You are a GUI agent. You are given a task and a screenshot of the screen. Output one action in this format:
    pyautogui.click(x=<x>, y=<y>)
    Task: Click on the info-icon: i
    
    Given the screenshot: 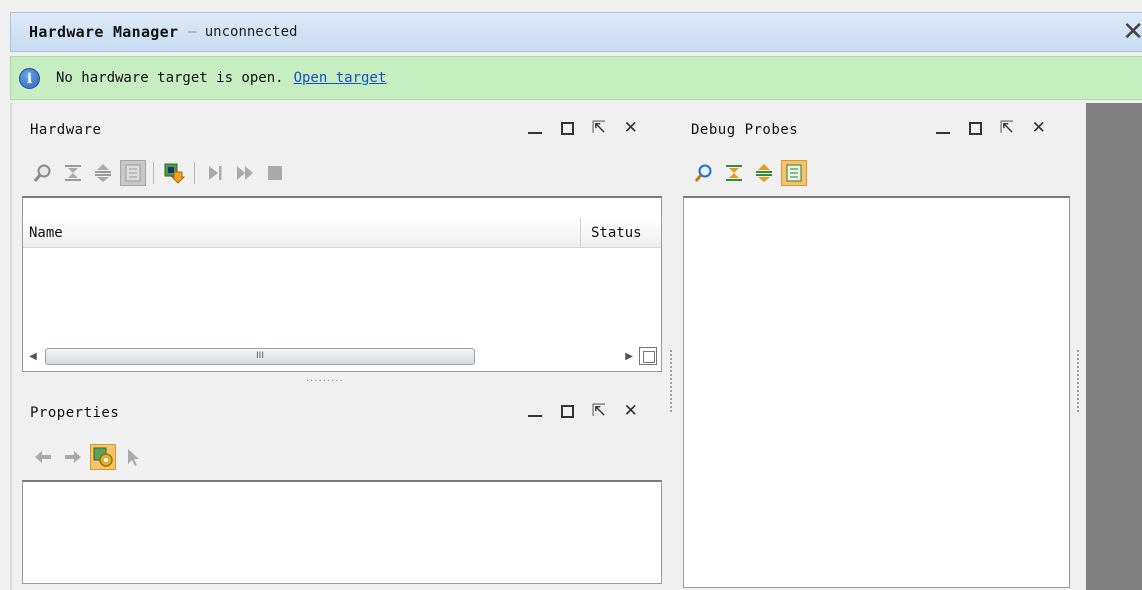 What is the action you would take?
    pyautogui.click(x=29, y=78)
    